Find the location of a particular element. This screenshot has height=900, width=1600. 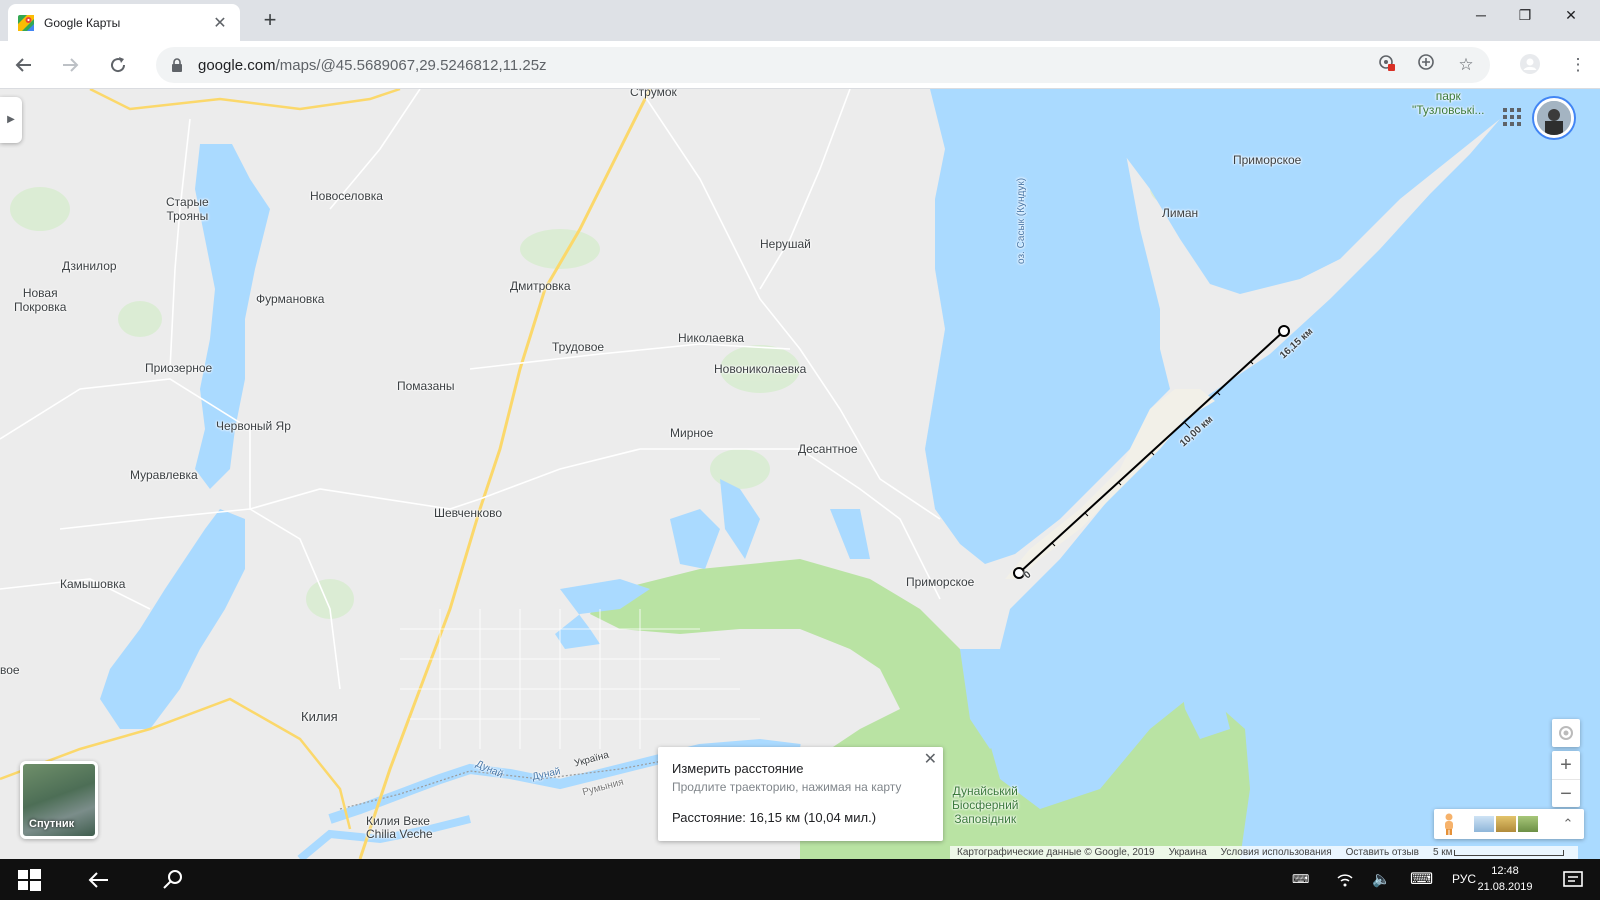

place-label-reserve: Дунайський Біосферний Заповідник is located at coordinates (985, 805).